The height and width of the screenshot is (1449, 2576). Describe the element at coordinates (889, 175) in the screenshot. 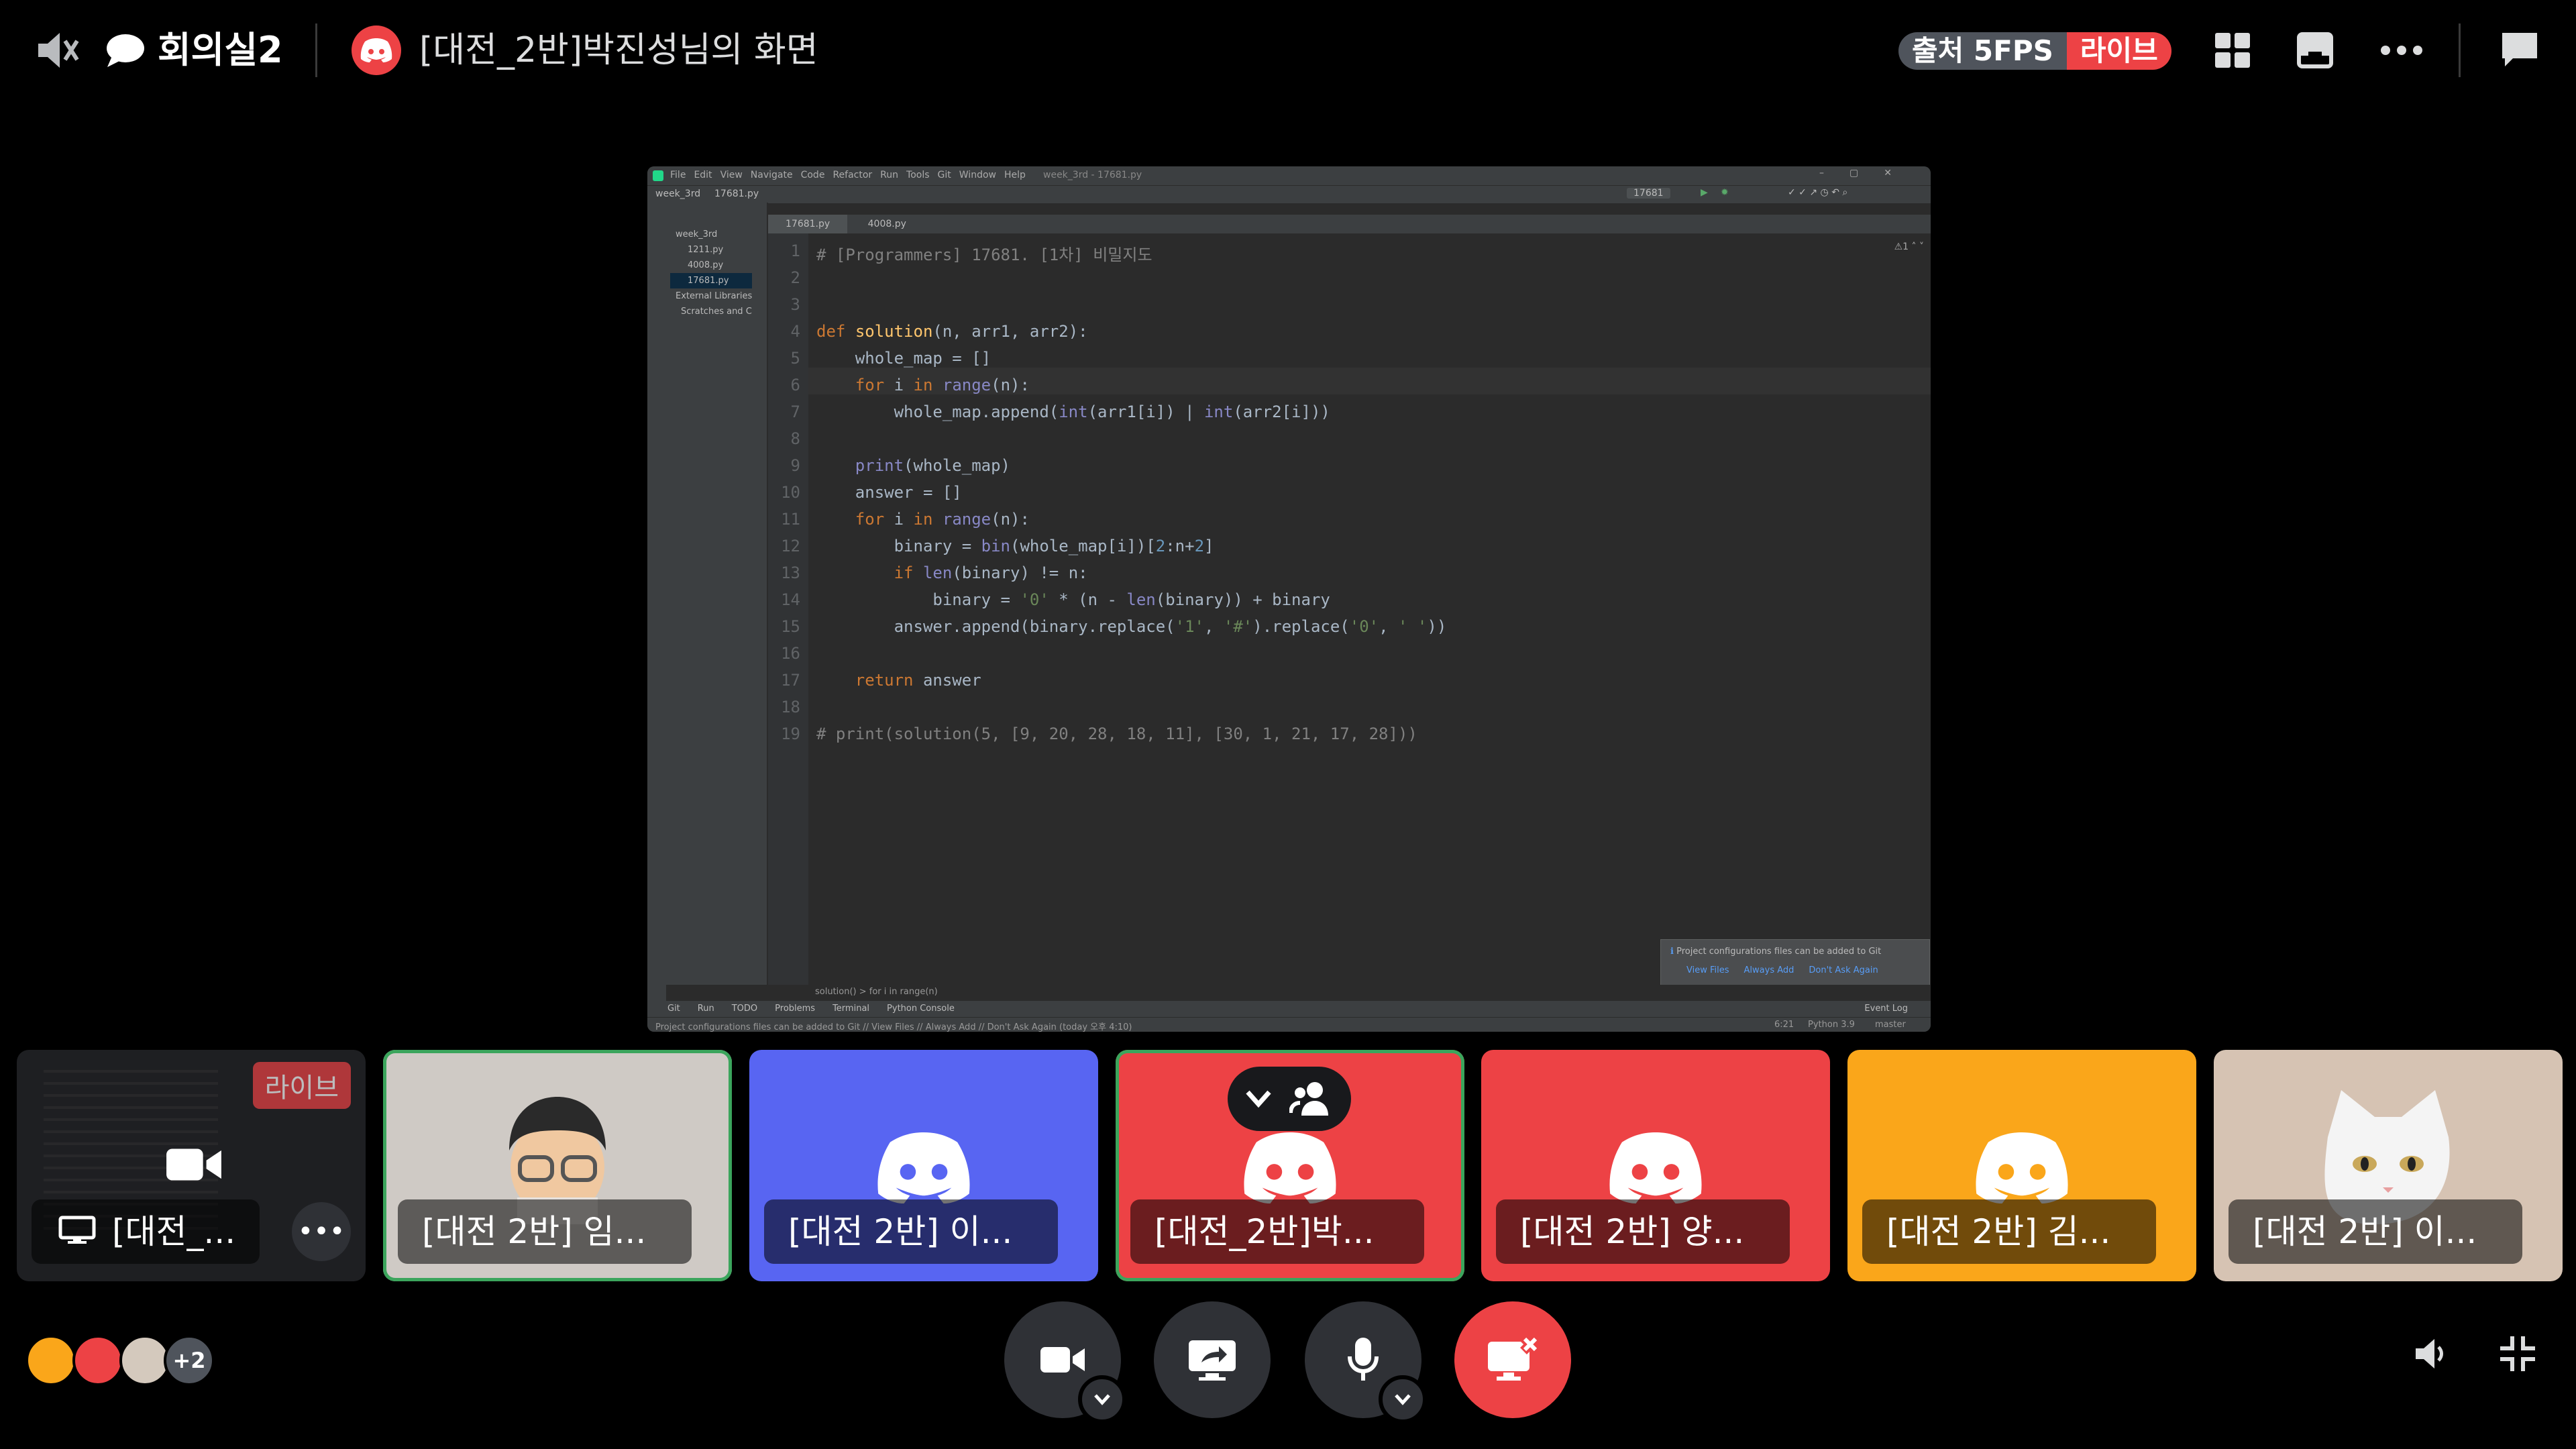

I see `ide-menu-item: Run` at that location.